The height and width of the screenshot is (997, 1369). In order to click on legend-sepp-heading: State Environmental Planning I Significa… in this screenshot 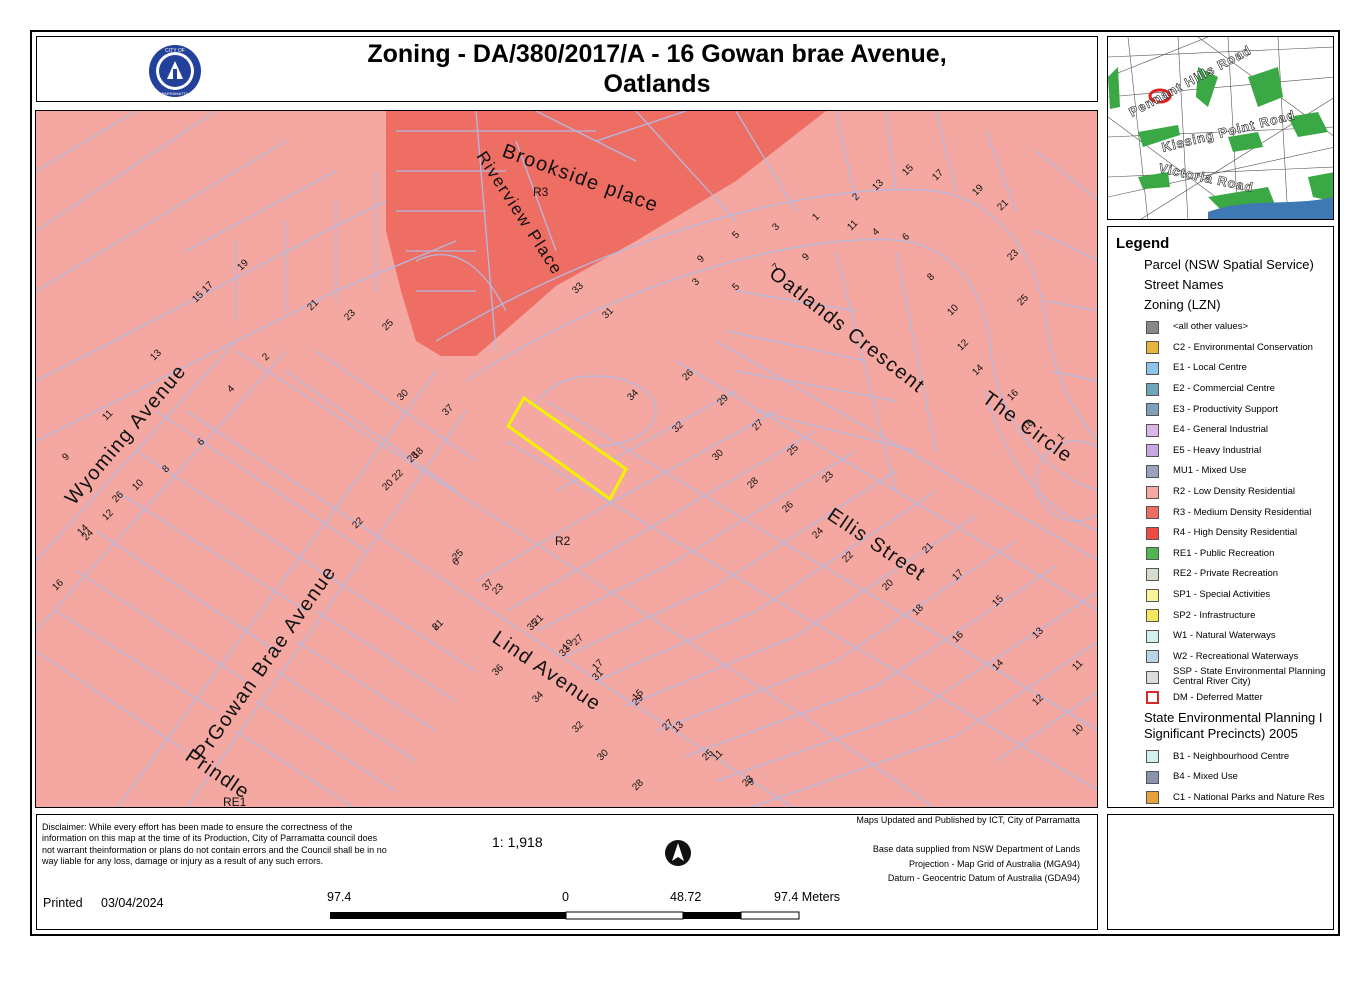, I will do `click(1233, 726)`.